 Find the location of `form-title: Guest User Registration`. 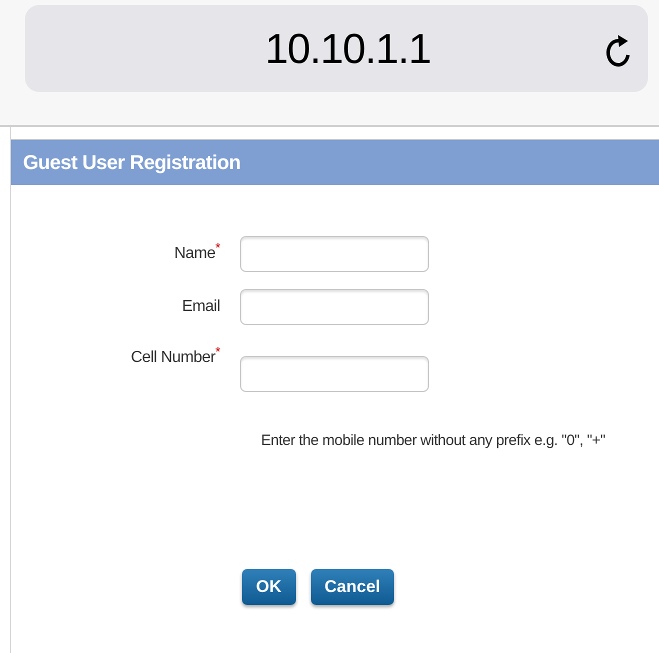

form-title: Guest User Registration is located at coordinates (131, 163).